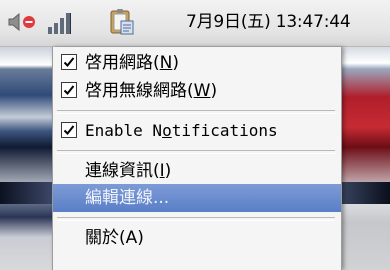  I want to click on desktop-wallpaper-band-left, so click(26, 193).